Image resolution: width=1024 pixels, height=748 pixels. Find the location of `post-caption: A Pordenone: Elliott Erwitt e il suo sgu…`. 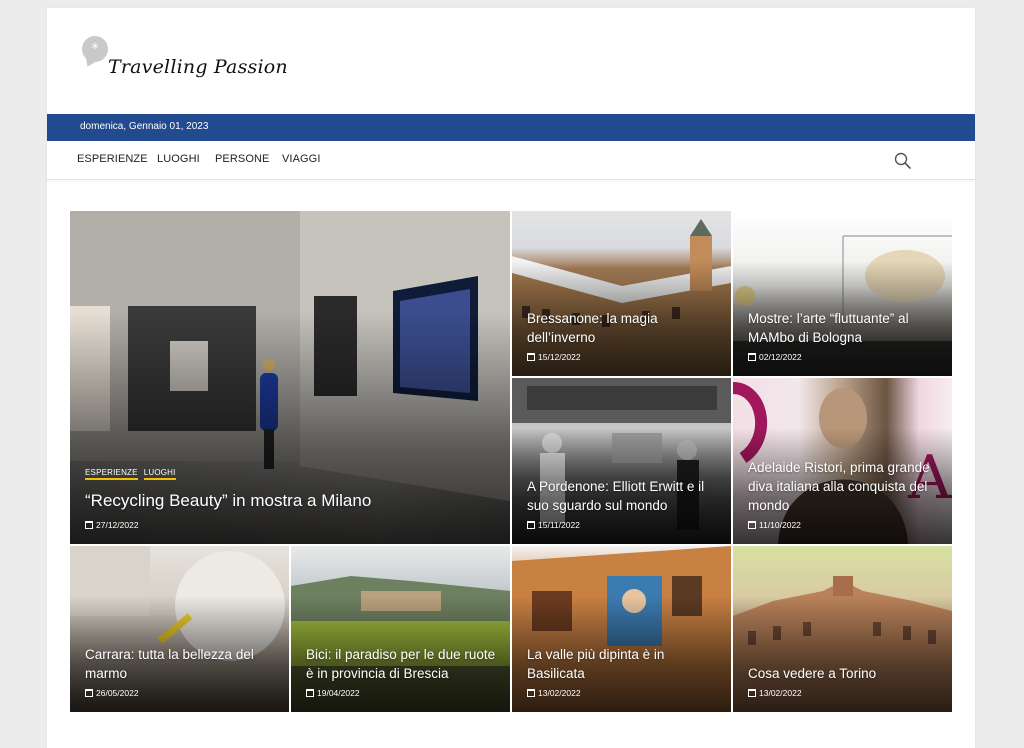

post-caption: A Pordenone: Elliott Erwitt e il suo sgu… is located at coordinates (623, 503).